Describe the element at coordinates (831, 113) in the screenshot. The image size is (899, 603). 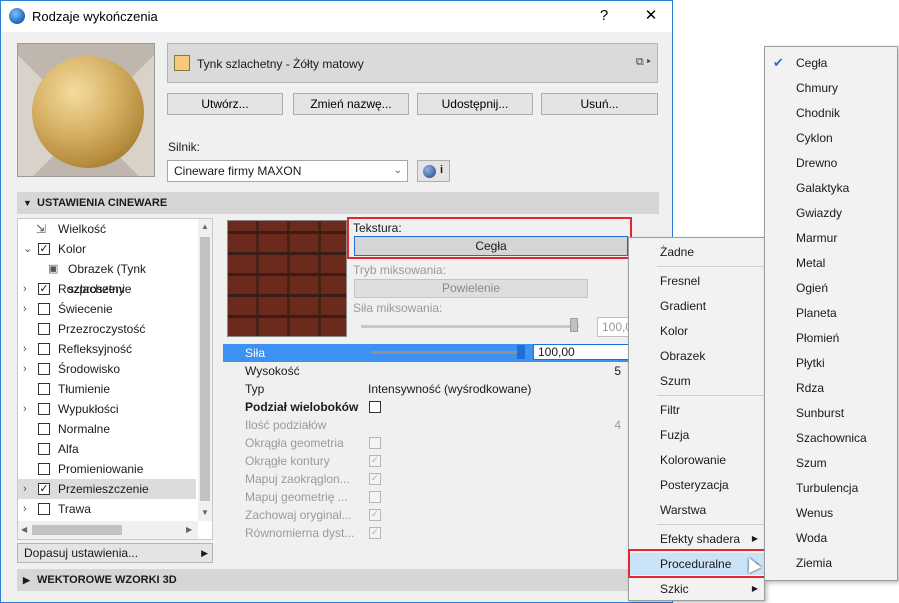
I see `submenu-item-pavement: Chodnik` at that location.